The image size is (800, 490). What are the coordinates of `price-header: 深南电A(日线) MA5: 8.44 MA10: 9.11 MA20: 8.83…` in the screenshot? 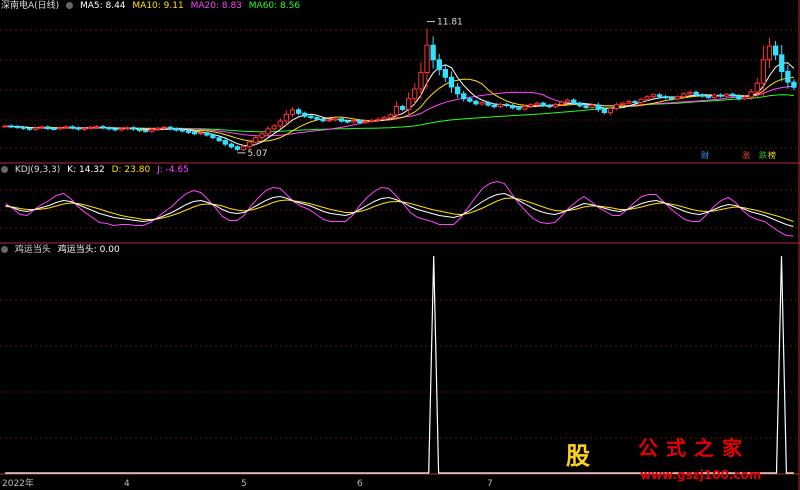 It's located at (152, 6).